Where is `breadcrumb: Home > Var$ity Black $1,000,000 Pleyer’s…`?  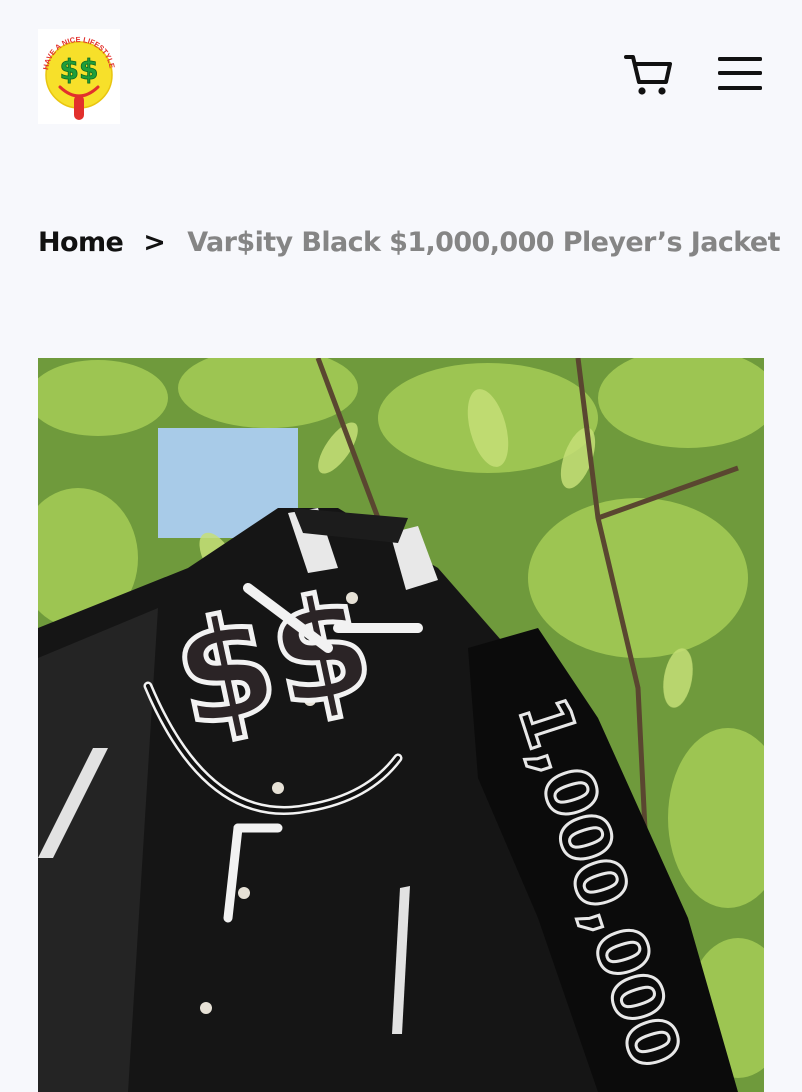
breadcrumb: Home > Var$ity Black $1,000,000 Pleyer’s… is located at coordinates (409, 242).